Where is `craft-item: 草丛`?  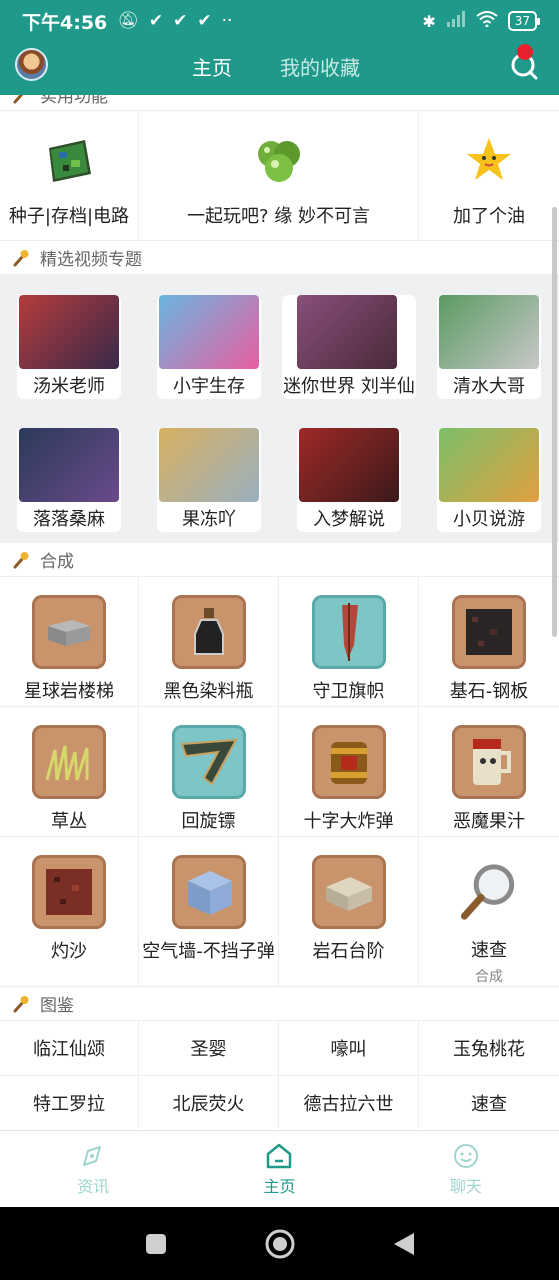 craft-item: 草丛 is located at coordinates (69, 772).